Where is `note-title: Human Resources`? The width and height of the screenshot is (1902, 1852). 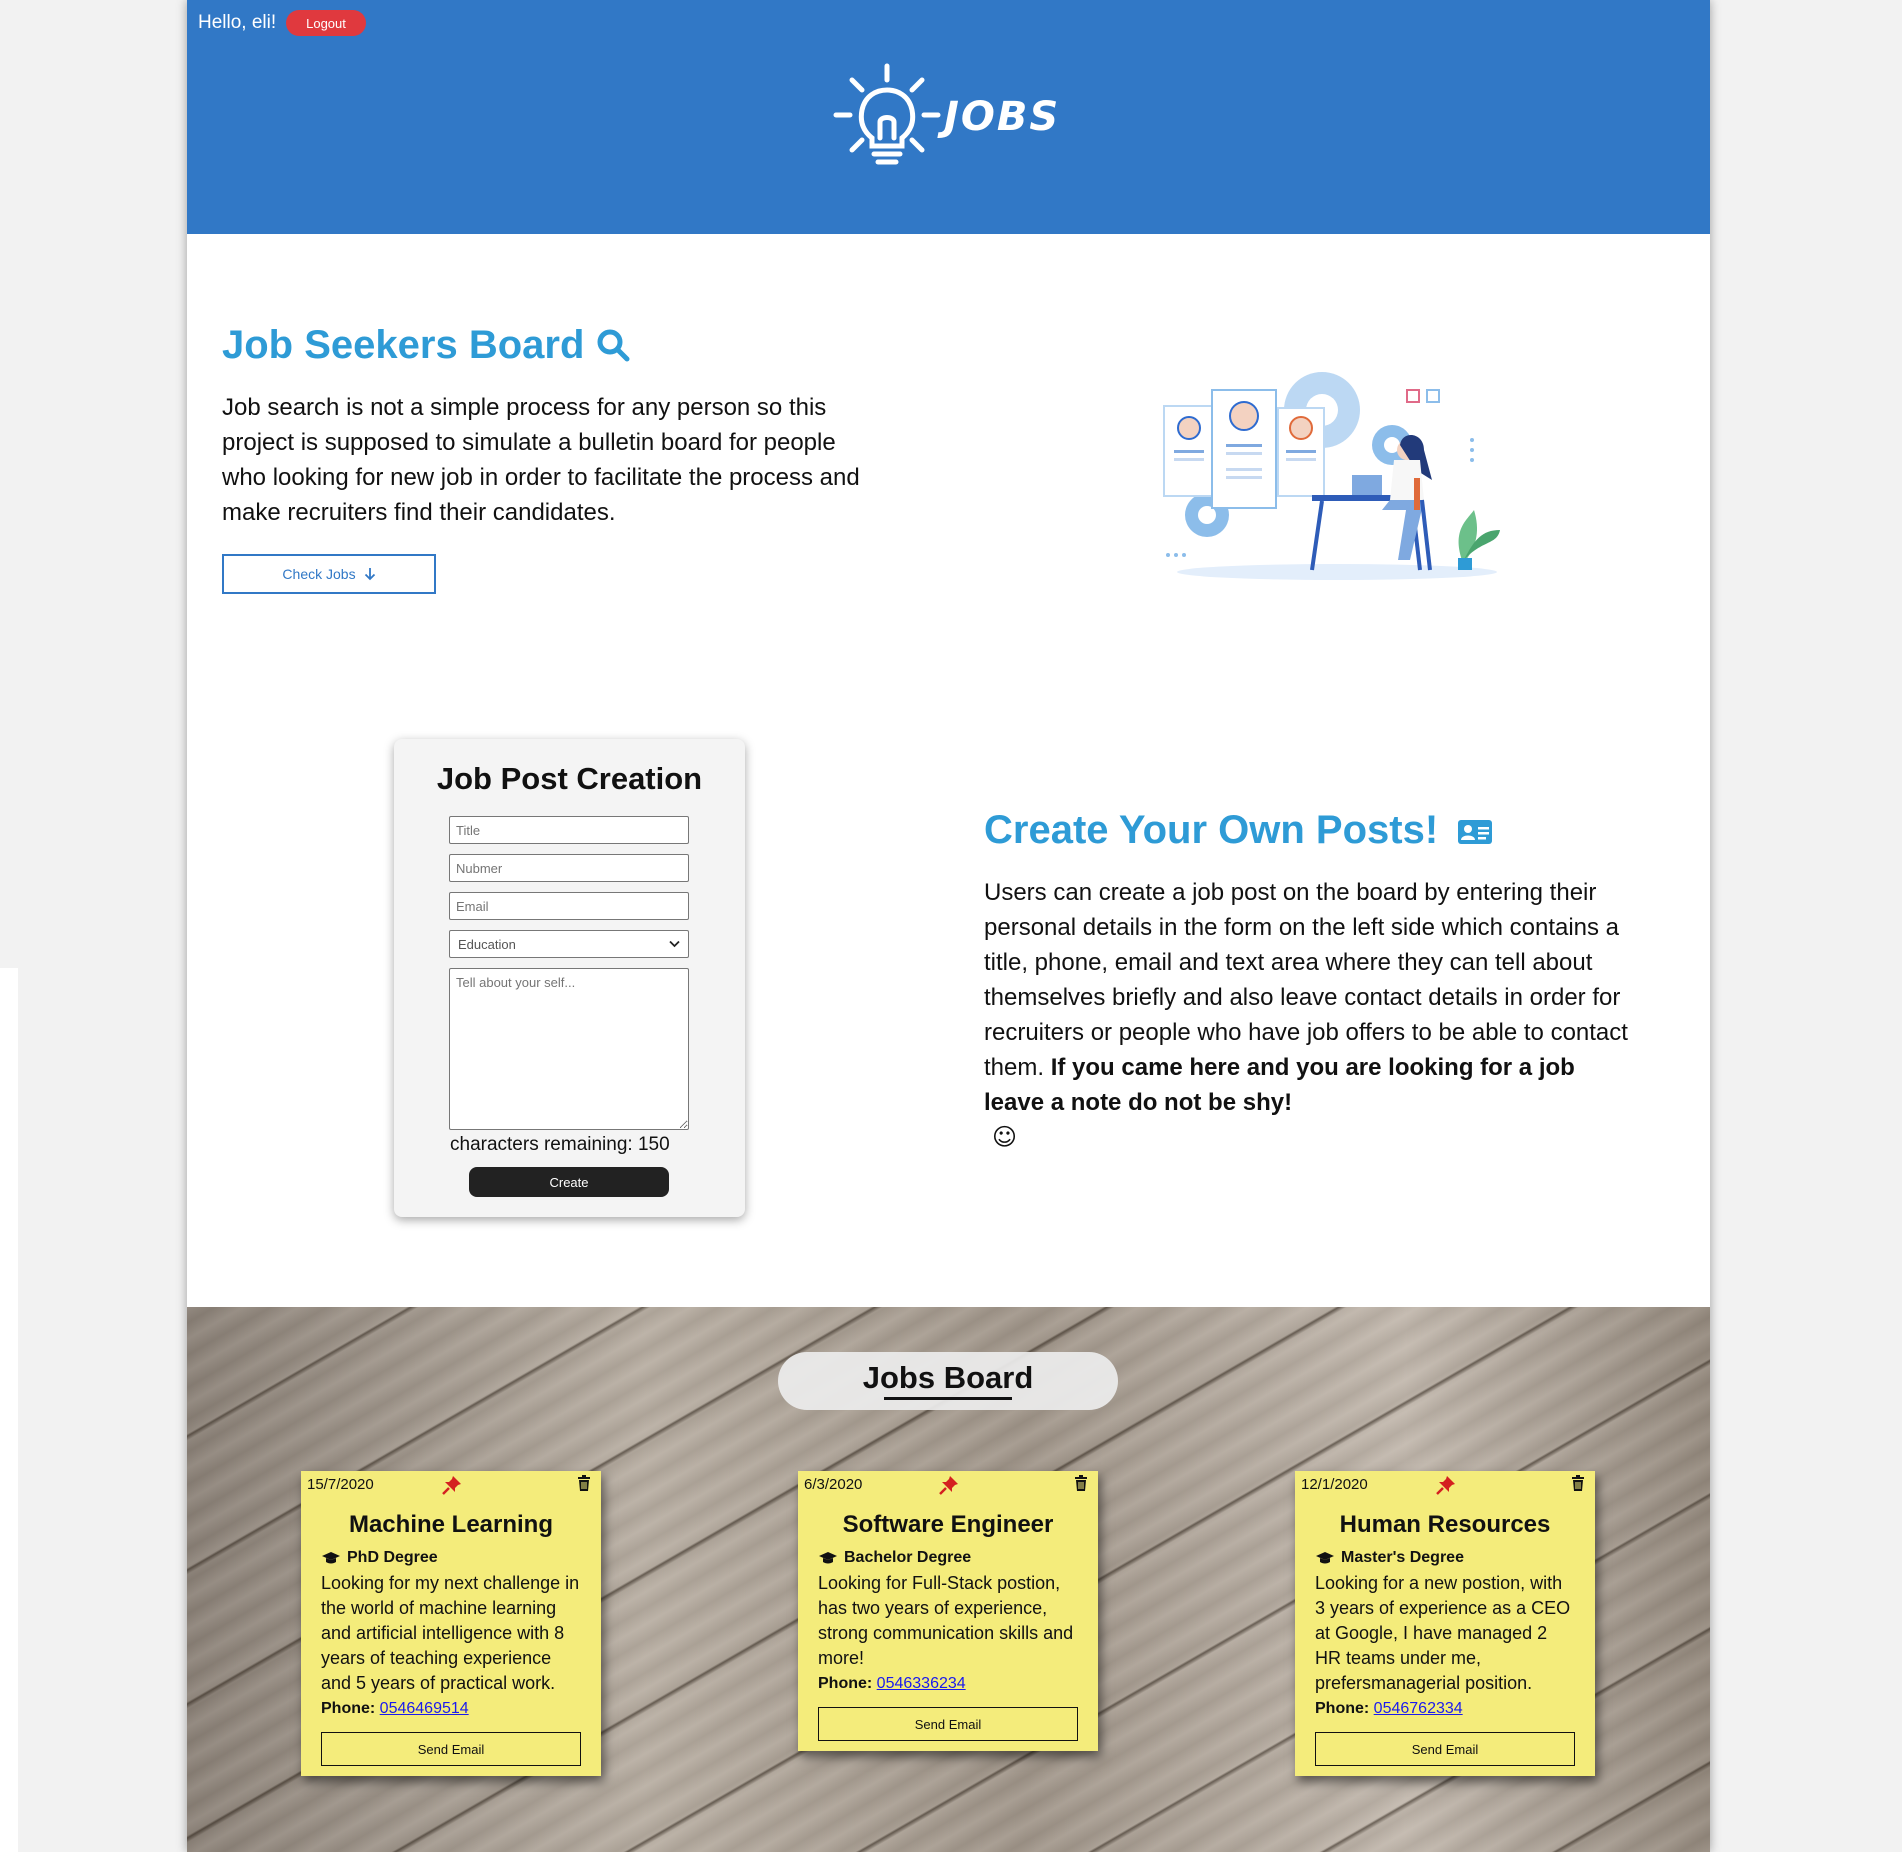
note-title: Human Resources is located at coordinates (1445, 1524).